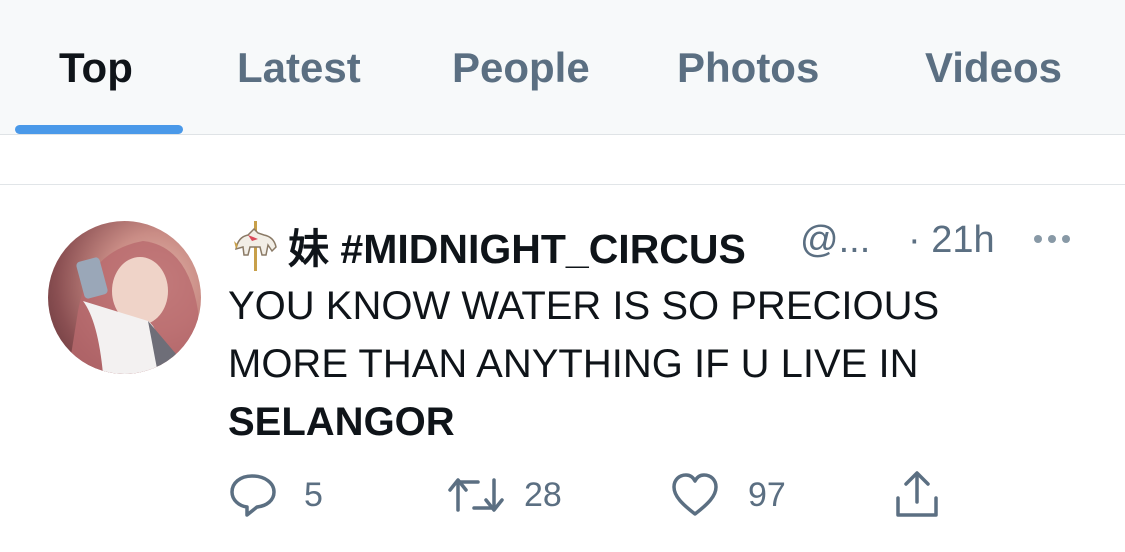 This screenshot has width=1125, height=552. What do you see at coordinates (255, 246) in the screenshot?
I see `carousel-horse-icon` at bounding box center [255, 246].